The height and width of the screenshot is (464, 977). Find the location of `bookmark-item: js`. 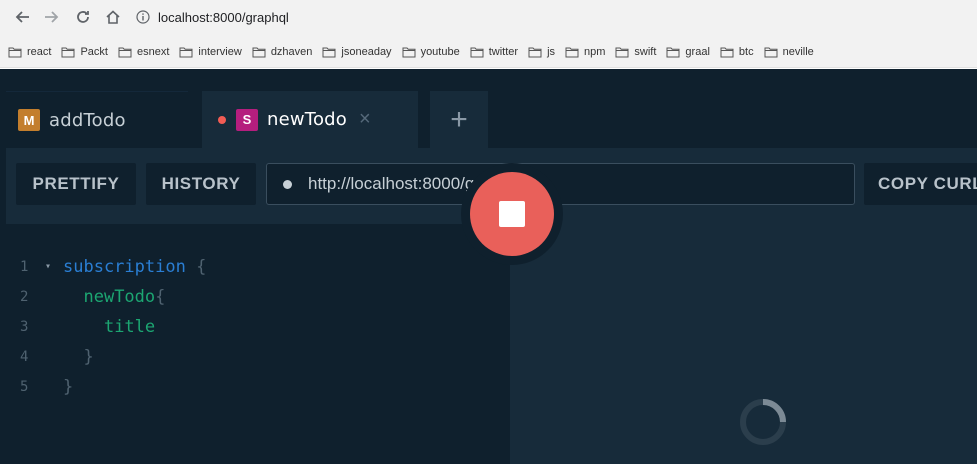

bookmark-item: js is located at coordinates (541, 52).